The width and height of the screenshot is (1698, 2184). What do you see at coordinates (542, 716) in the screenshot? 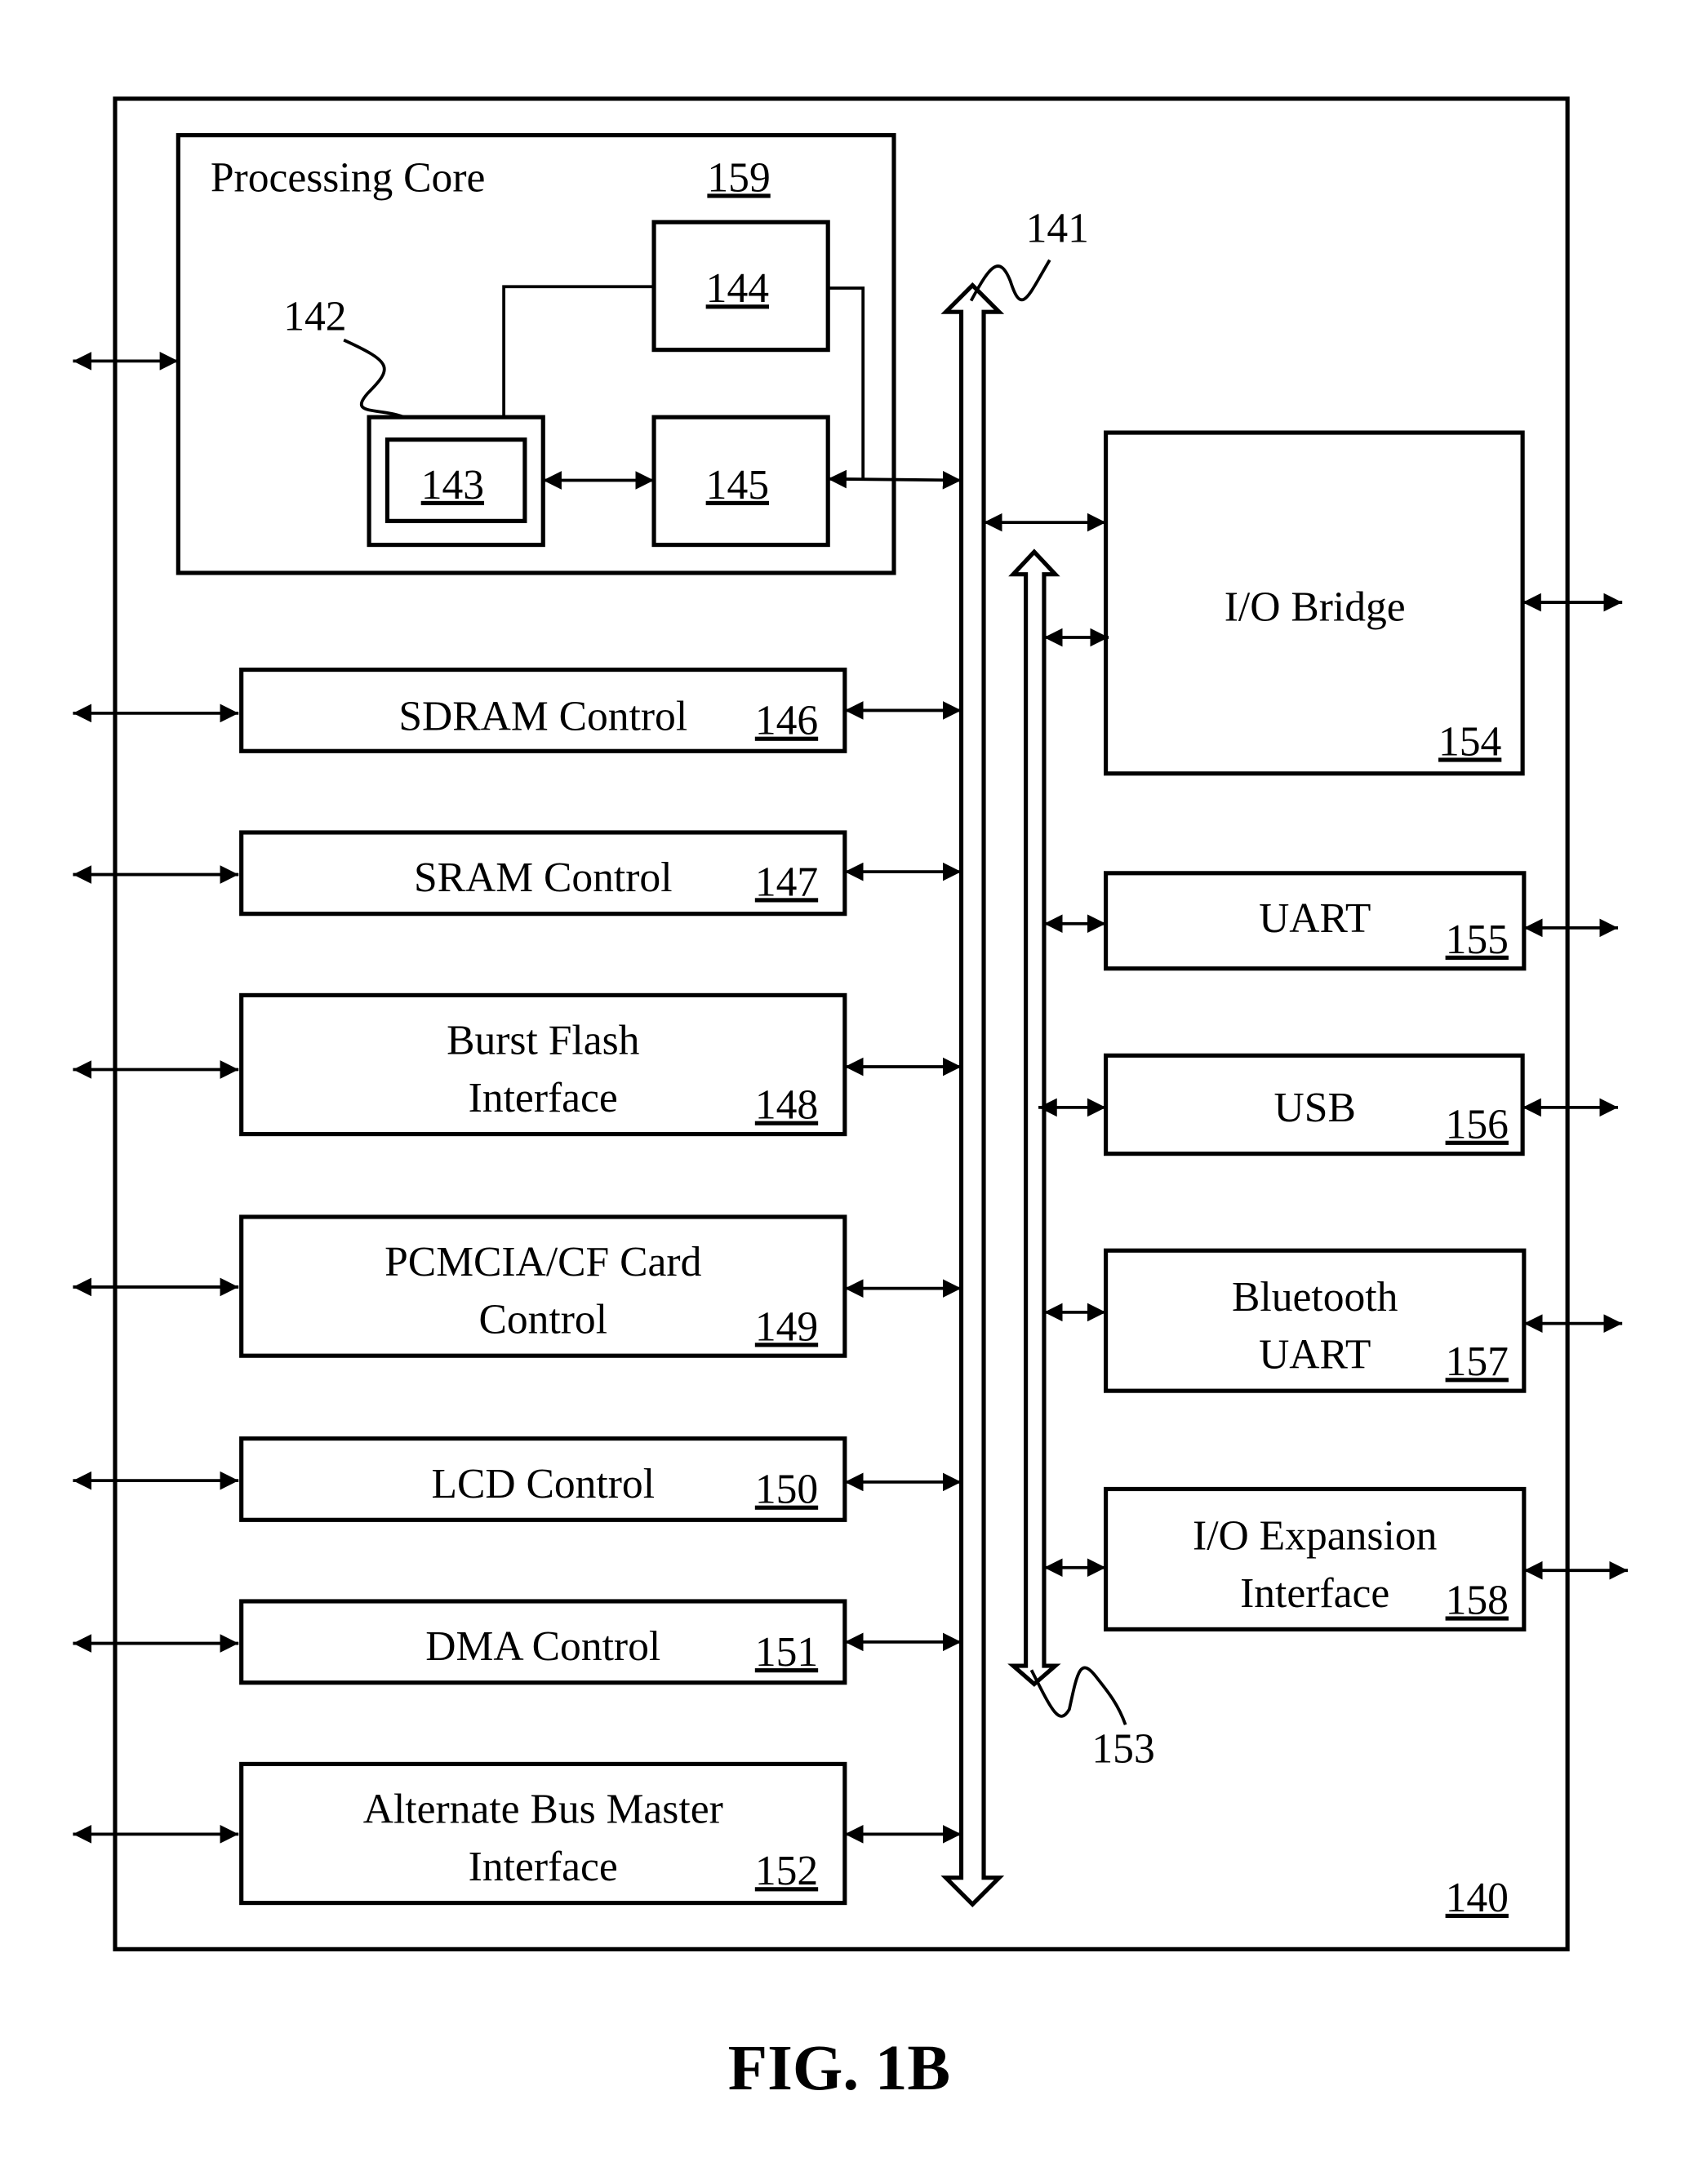
I see `left-block-146-label: SDRAM Control` at bounding box center [542, 716].